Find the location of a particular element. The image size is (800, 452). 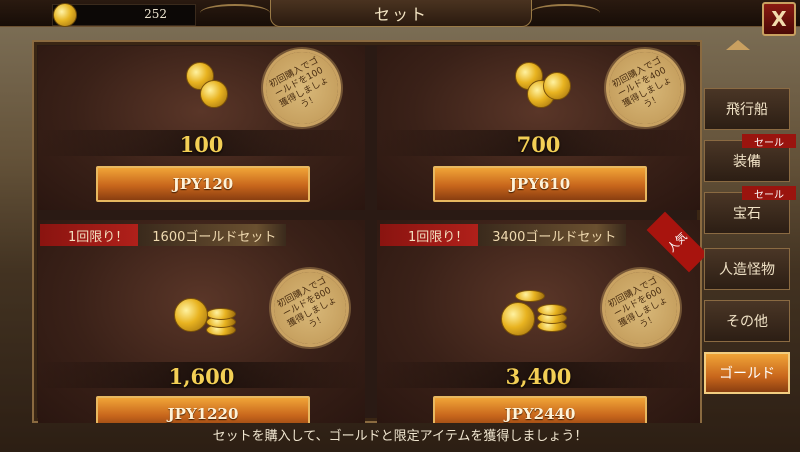

buy-button: JPY610 is located at coordinates (540, 184).